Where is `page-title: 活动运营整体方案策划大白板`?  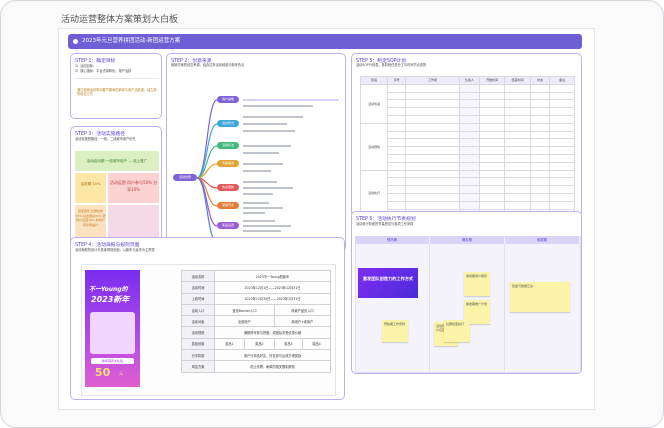
page-title: 活动运营整体方案策划大白板 is located at coordinates (120, 20).